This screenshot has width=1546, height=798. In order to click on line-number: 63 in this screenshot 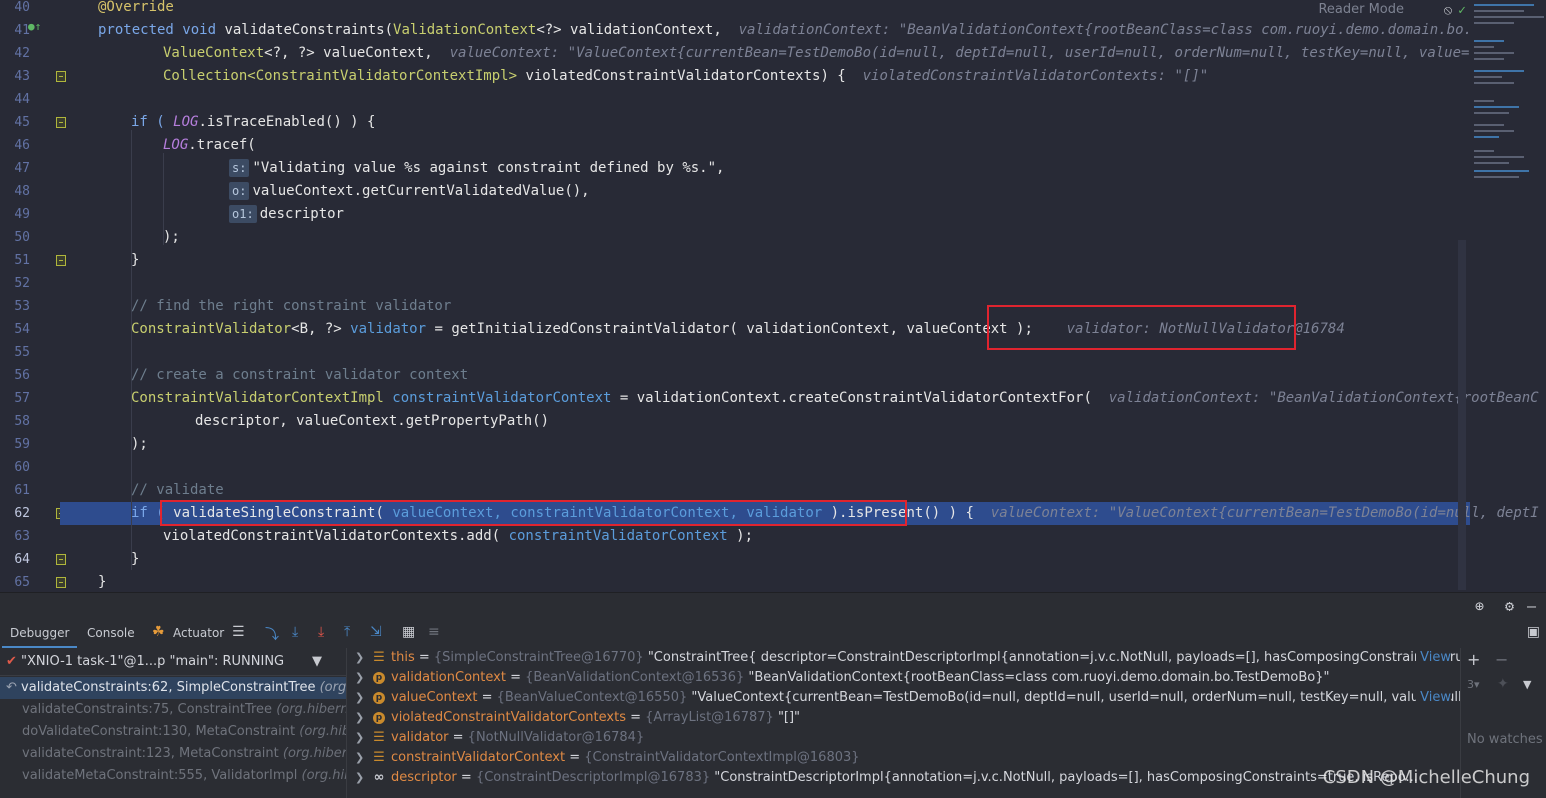, I will do `click(15, 536)`.